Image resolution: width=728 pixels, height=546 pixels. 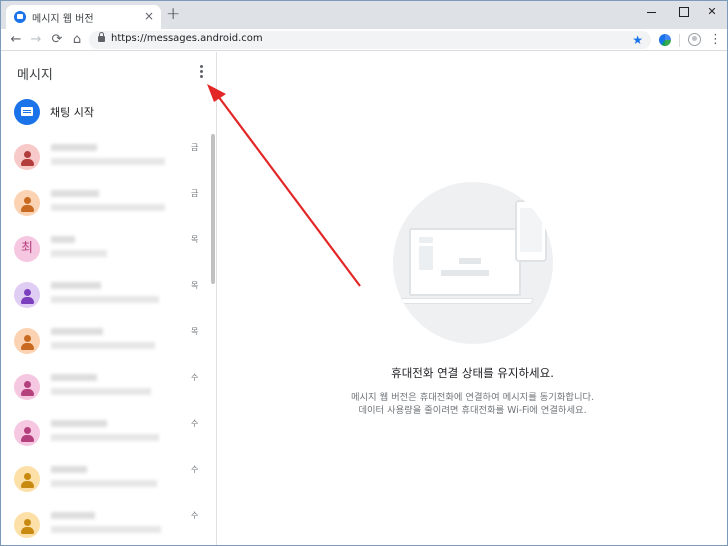 I want to click on window-close-button: ✕, so click(x=712, y=12).